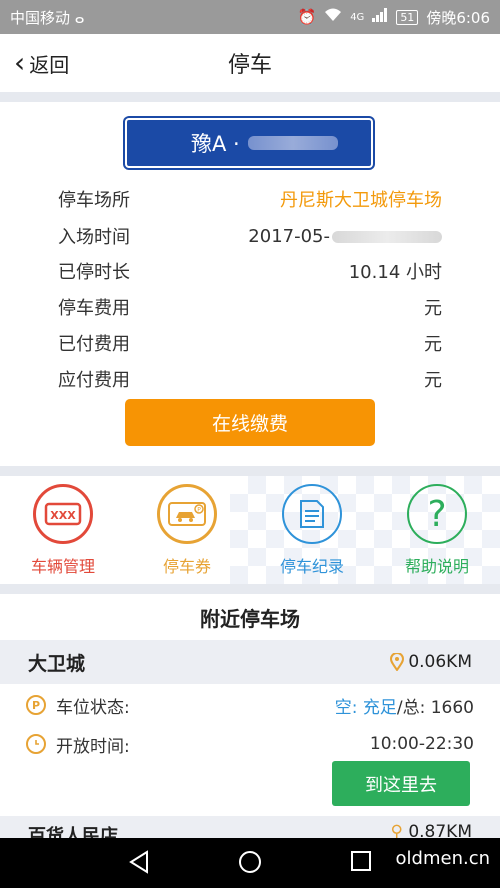  What do you see at coordinates (186, 566) in the screenshot?
I see `shortcut-label: 停车券` at bounding box center [186, 566].